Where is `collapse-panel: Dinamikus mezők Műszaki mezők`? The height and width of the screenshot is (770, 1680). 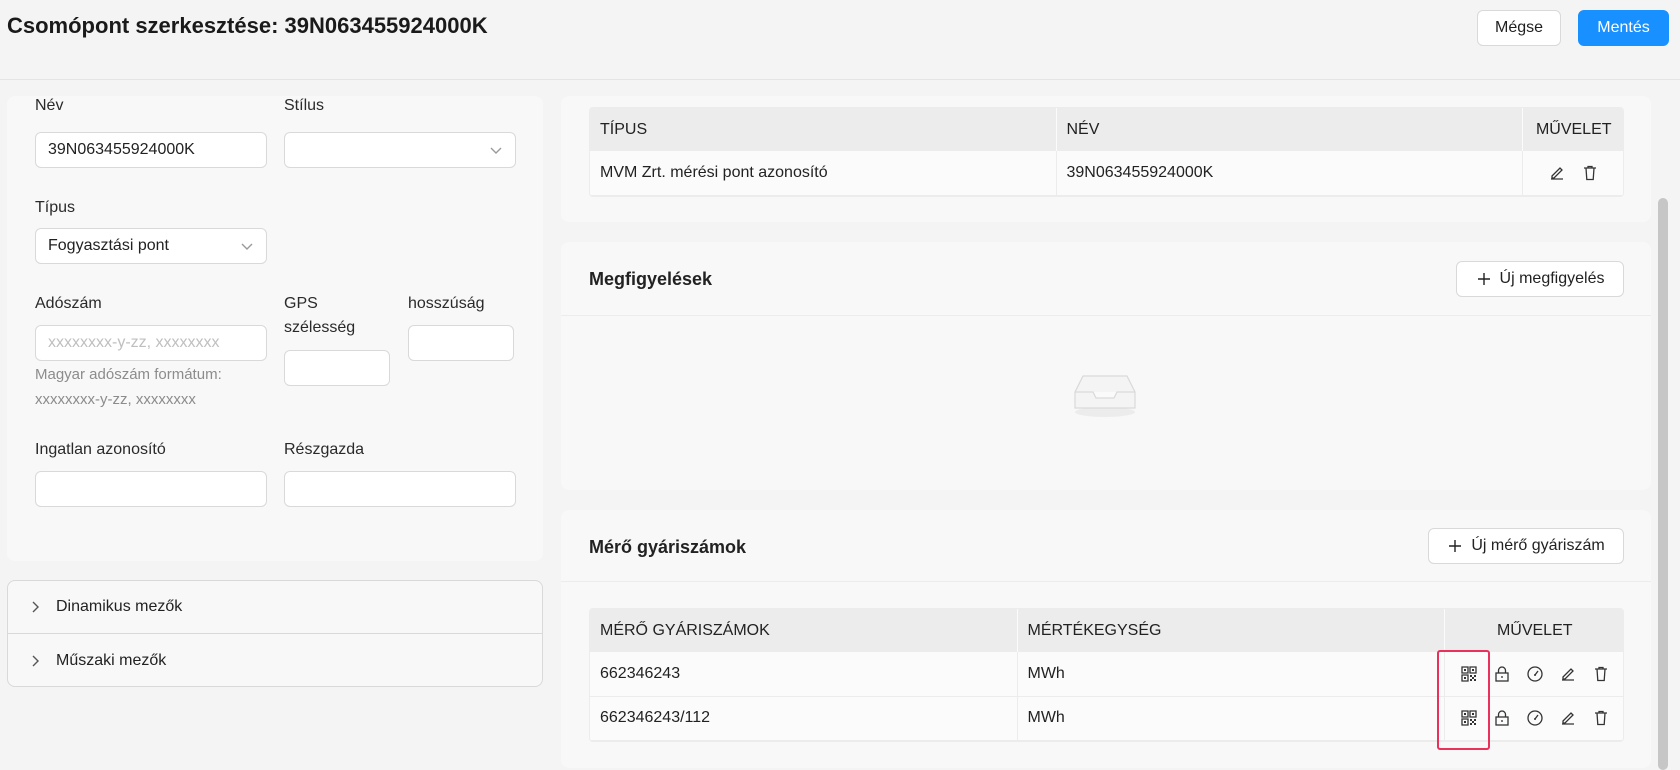 collapse-panel: Dinamikus mezők Műszaki mezők is located at coordinates (275, 633).